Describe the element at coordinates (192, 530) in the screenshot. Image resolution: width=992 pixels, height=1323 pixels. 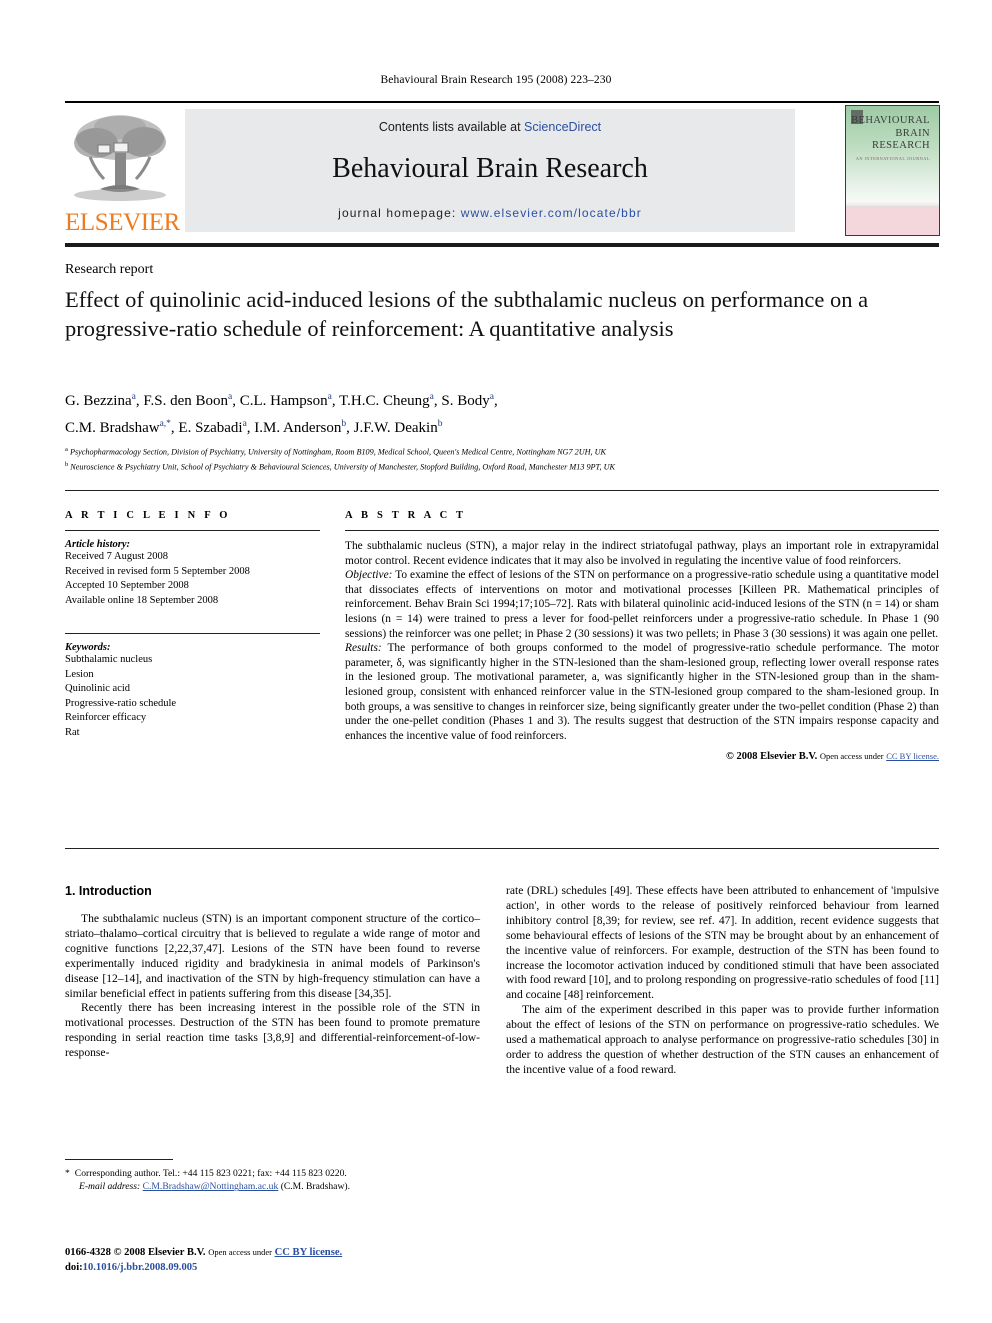
I see `info-divider` at that location.